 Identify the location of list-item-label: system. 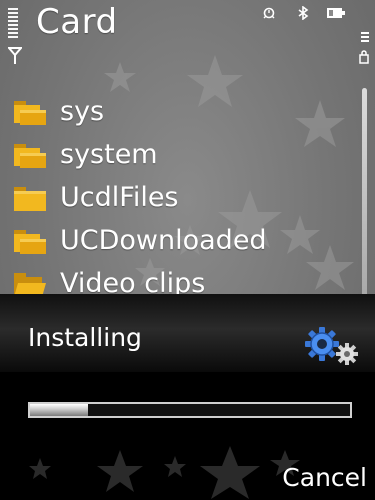
(109, 154).